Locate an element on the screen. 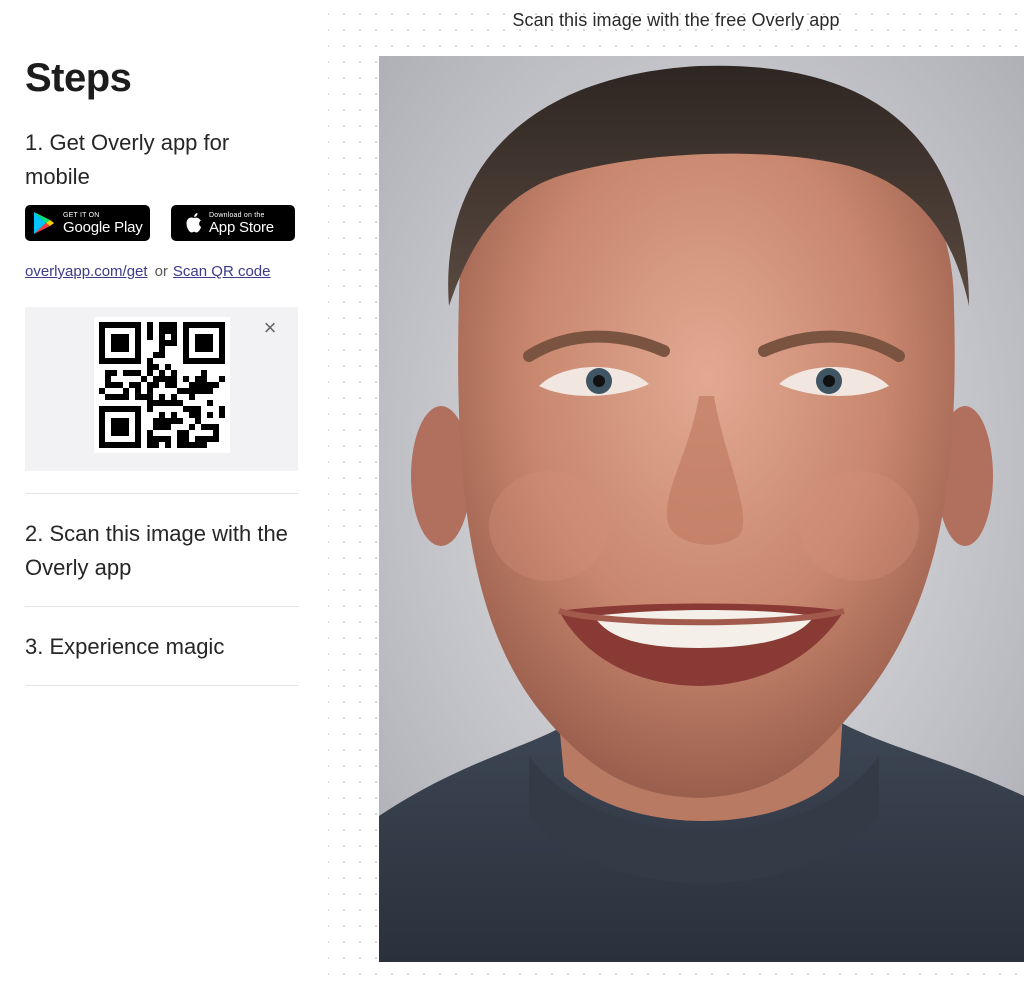 This screenshot has width=1024, height=982. apple-icon is located at coordinates (194, 223).